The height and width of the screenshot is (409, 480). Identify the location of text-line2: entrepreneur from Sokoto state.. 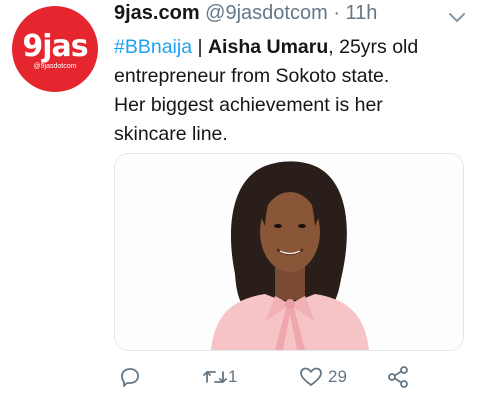
(252, 76).